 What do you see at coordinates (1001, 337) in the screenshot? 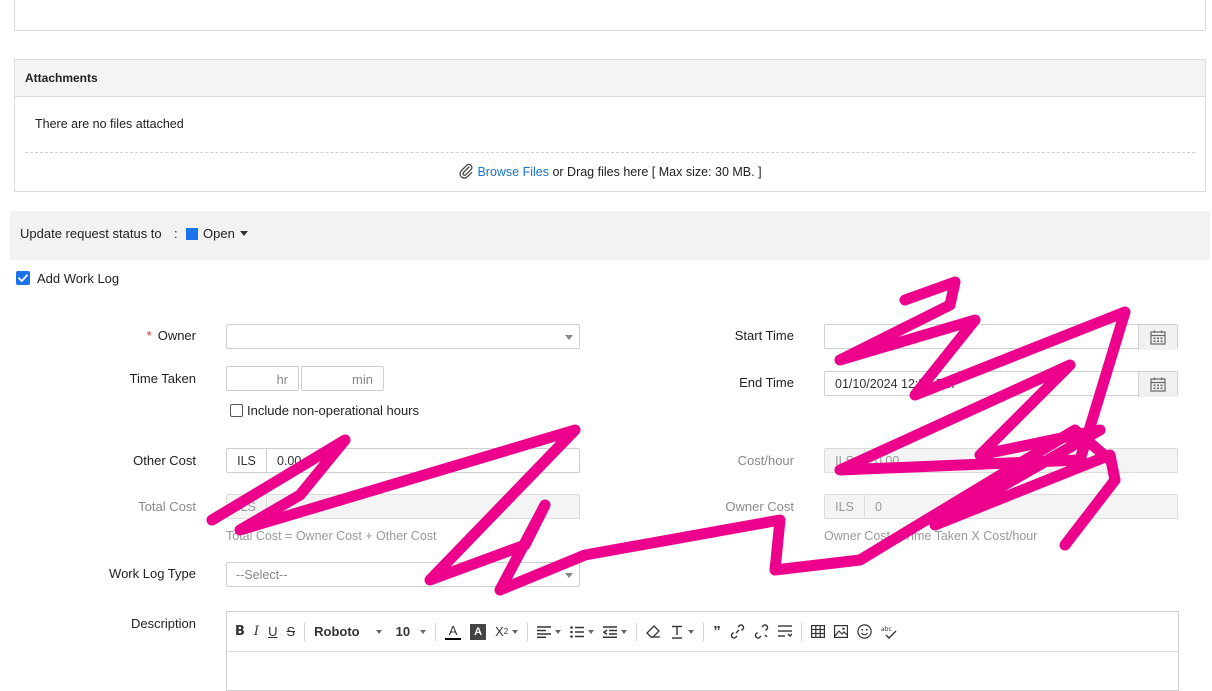
I see `start-time-input` at bounding box center [1001, 337].